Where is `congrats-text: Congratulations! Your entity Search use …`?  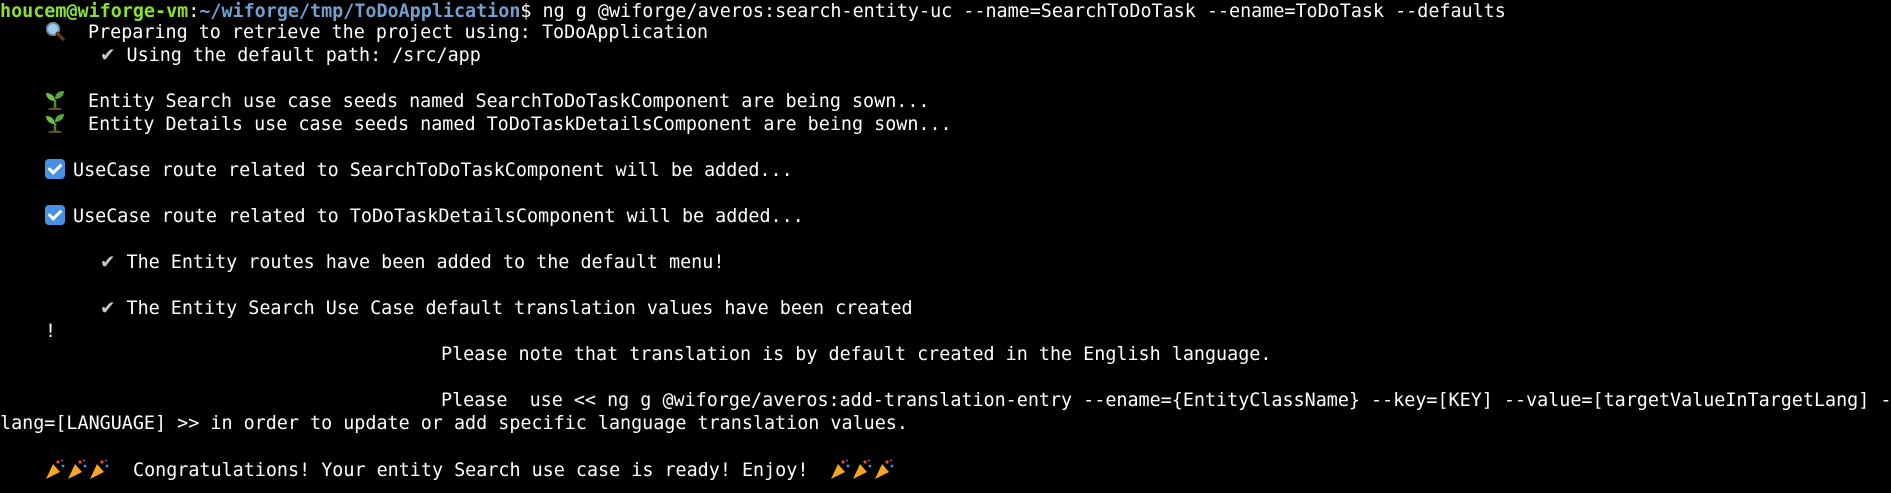 congrats-text: Congratulations! Your entity Search use … is located at coordinates (471, 470).